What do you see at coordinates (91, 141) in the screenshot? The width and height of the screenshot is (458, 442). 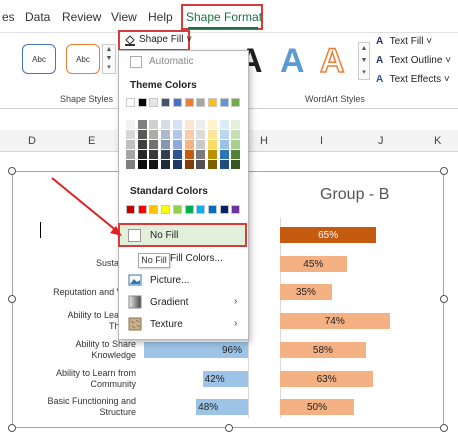 I see `column-header-e: E` at bounding box center [91, 141].